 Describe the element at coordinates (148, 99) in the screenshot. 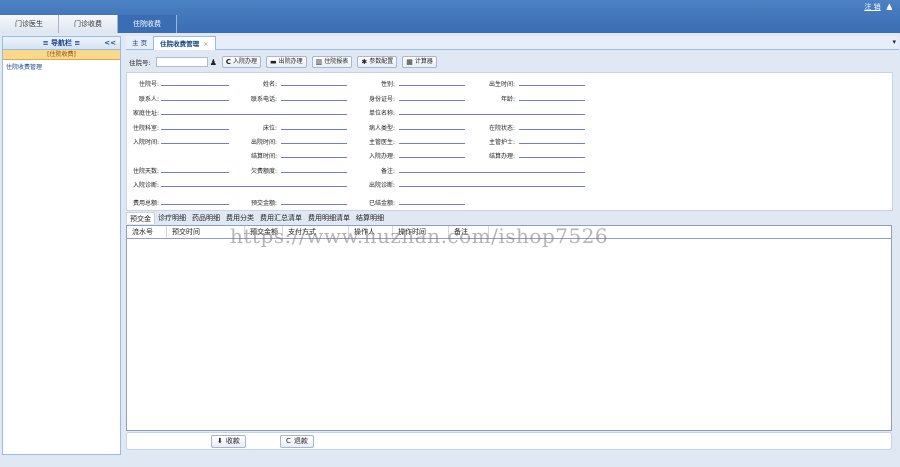

I see `field-label: 联系人:` at that location.